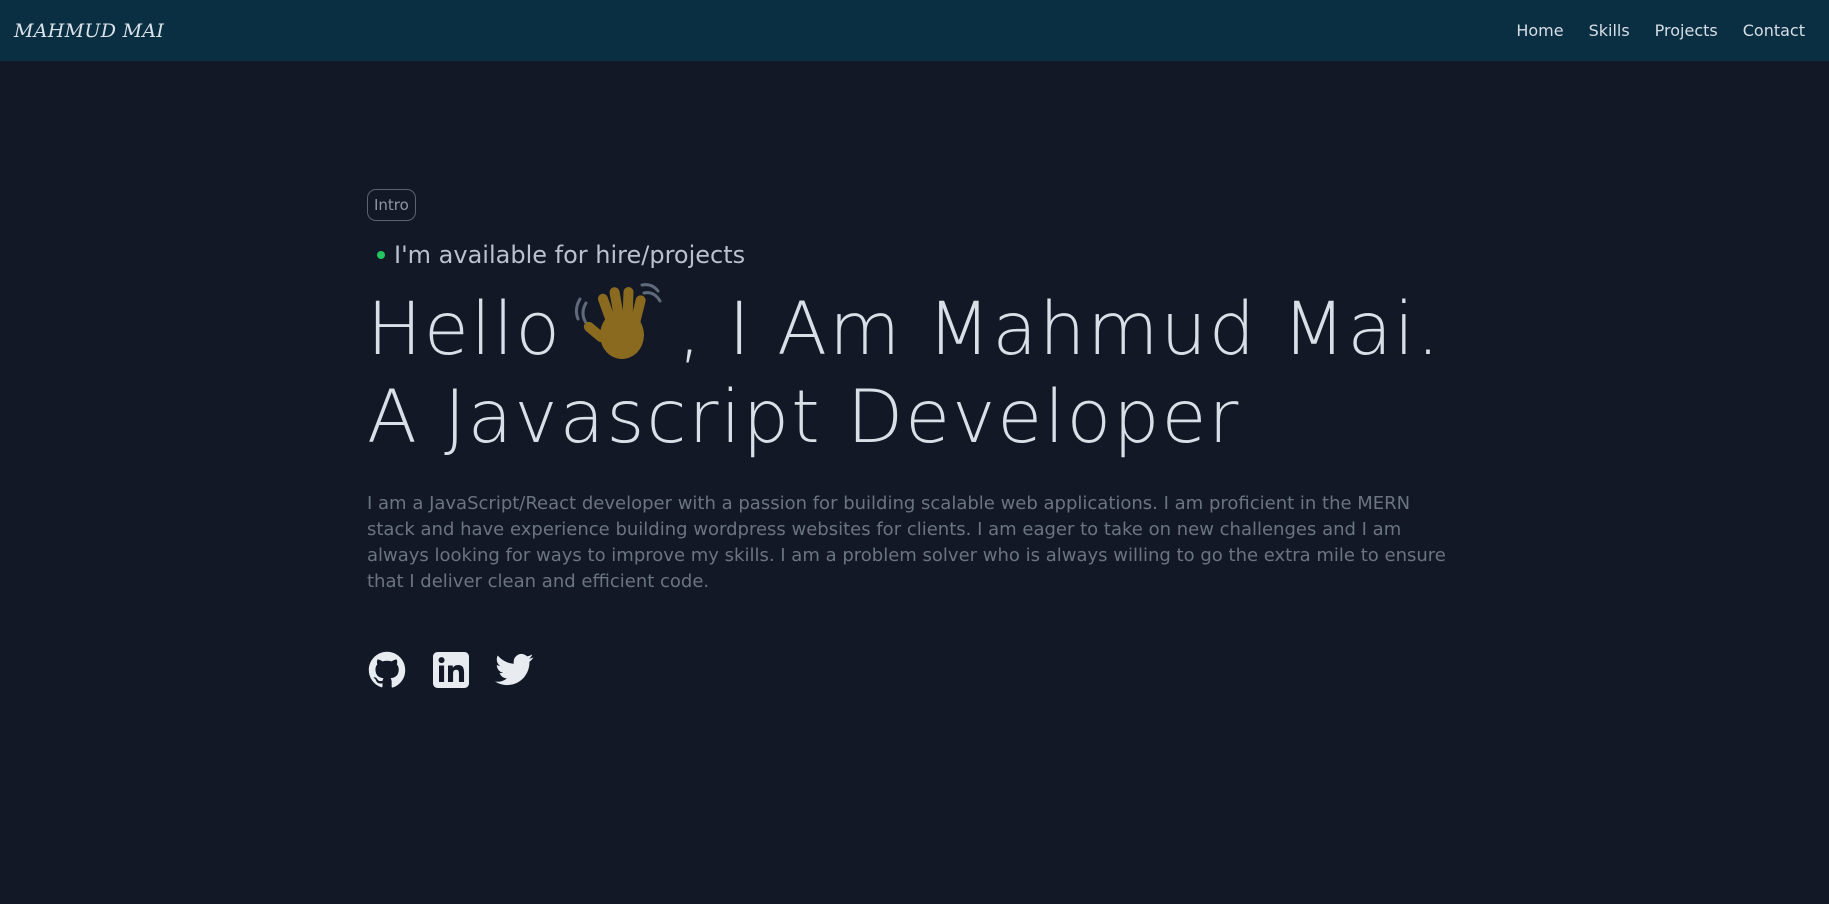 Image resolution: width=1829 pixels, height=904 pixels. What do you see at coordinates (570, 255) in the screenshot?
I see `availability-text: I'm available for hire/projects` at bounding box center [570, 255].